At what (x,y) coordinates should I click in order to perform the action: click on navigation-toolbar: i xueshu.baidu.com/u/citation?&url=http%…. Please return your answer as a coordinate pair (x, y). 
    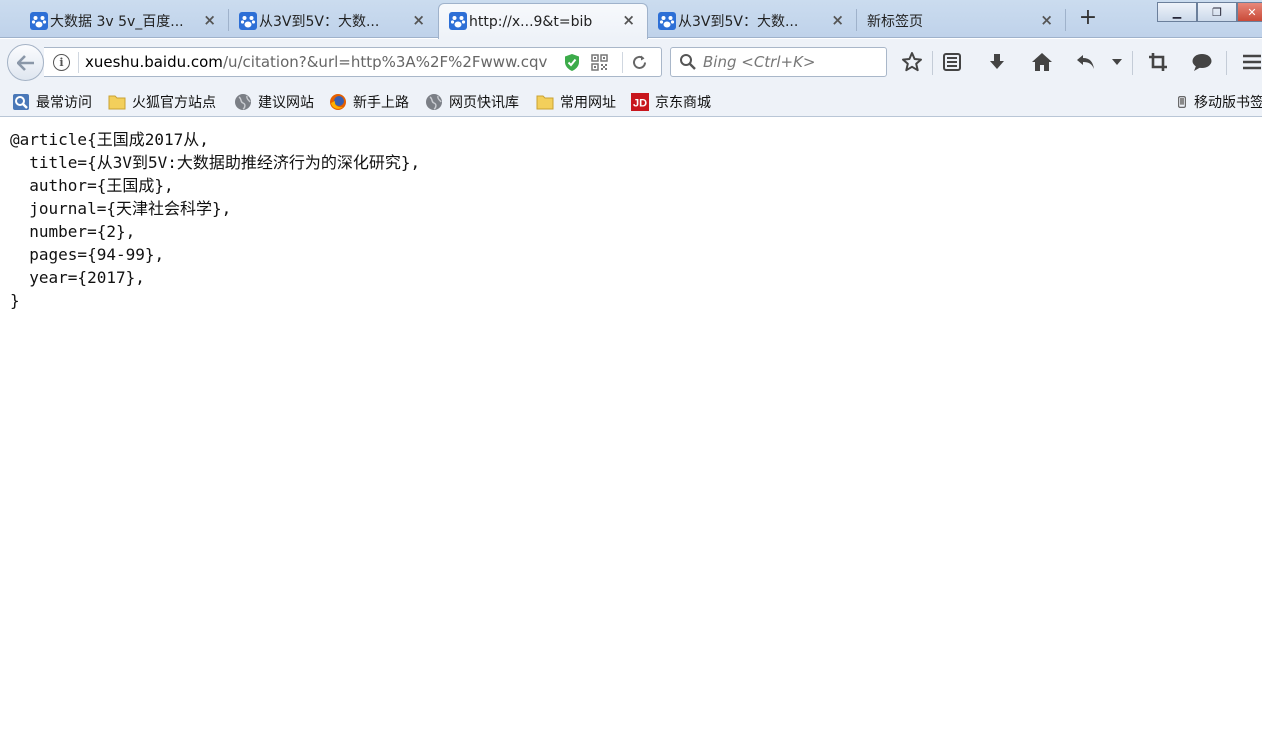
    Looking at the image, I should click on (631, 63).